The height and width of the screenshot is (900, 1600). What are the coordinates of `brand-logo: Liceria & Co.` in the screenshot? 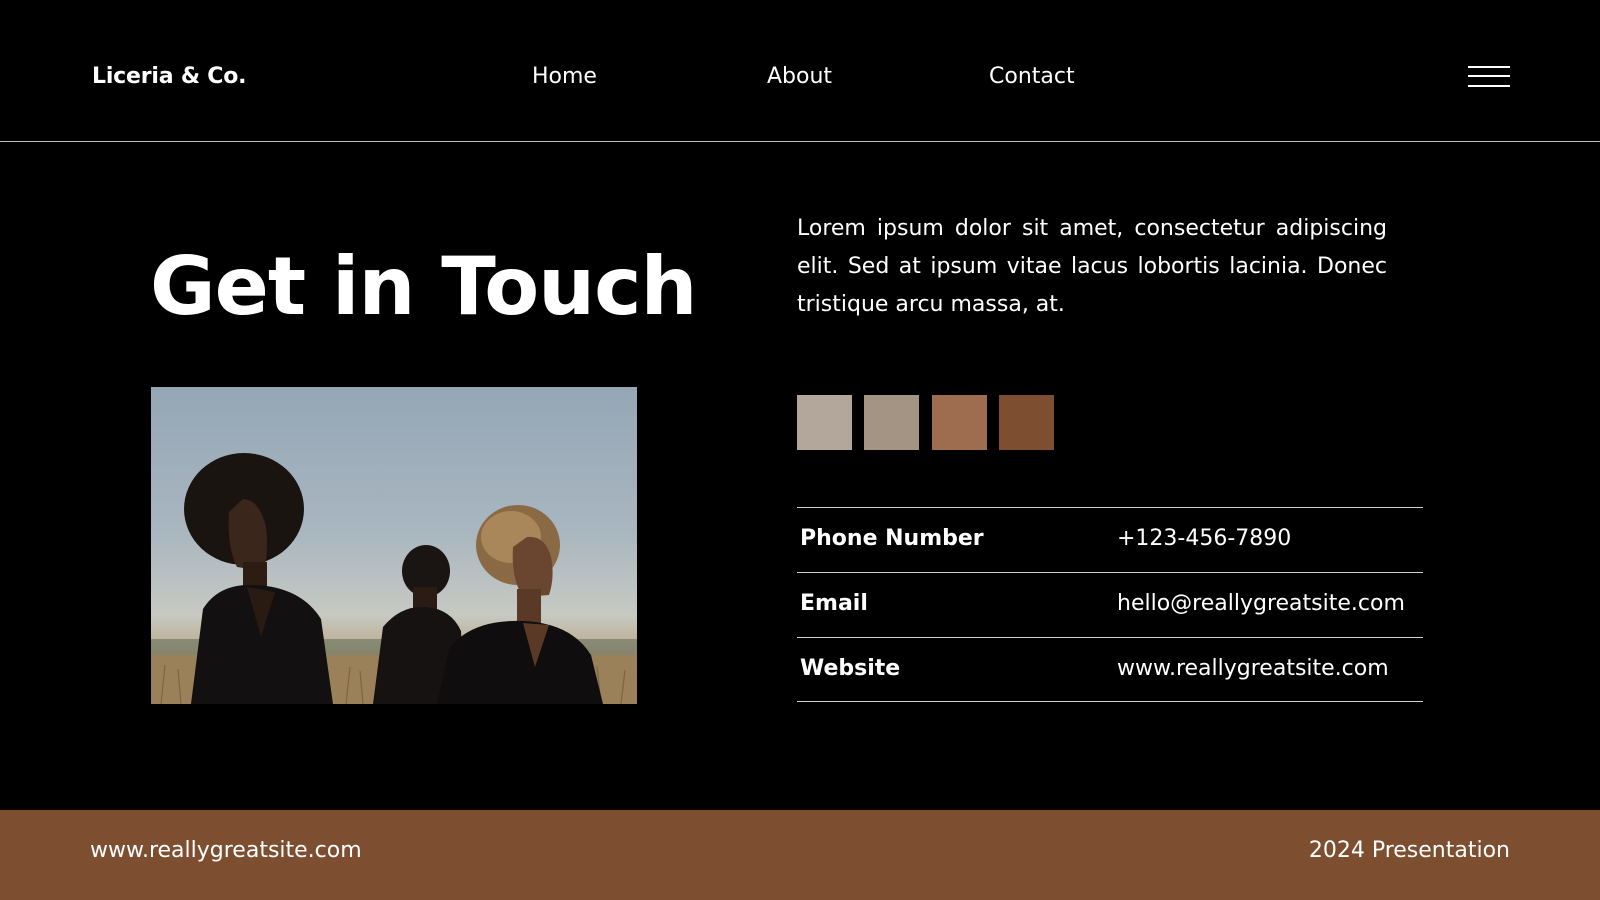 It's located at (169, 76).